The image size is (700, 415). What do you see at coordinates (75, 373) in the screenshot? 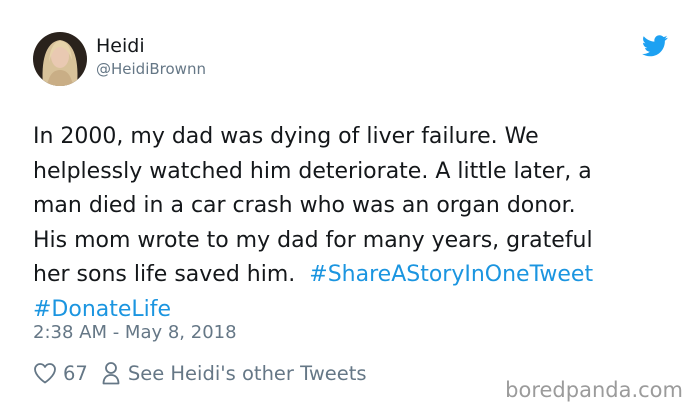
I see `like-count: 67` at bounding box center [75, 373].